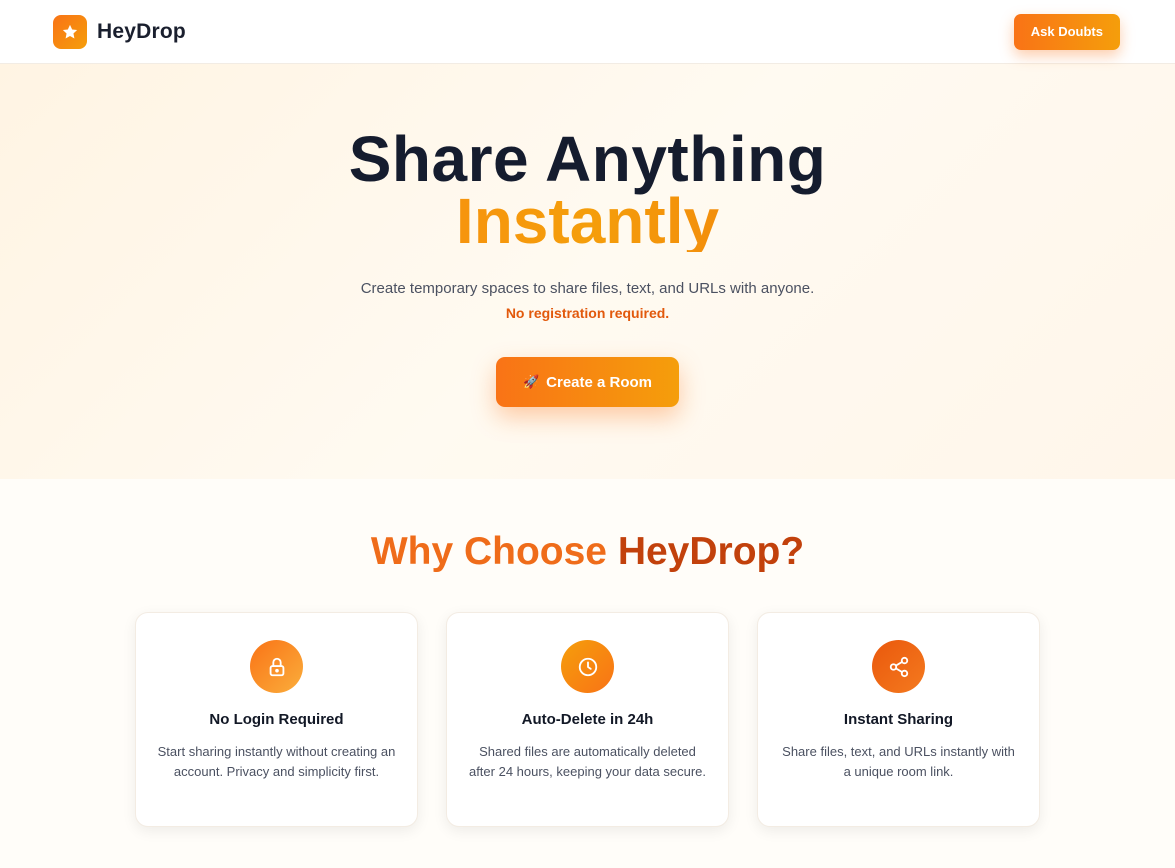 This screenshot has width=1175, height=868. Describe the element at coordinates (587, 313) in the screenshot. I see `hero-note: No registration required.` at that location.